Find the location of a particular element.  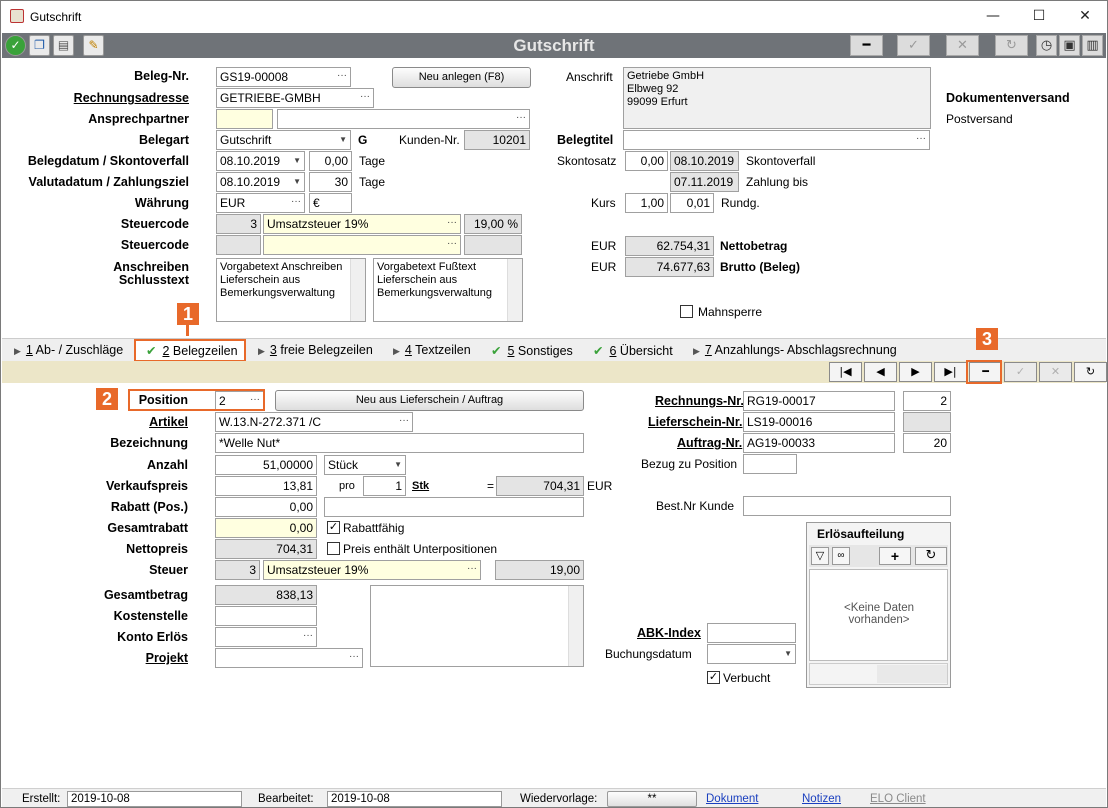

belegdatum-field: 08.10.2019 ▼ is located at coordinates (260, 161).